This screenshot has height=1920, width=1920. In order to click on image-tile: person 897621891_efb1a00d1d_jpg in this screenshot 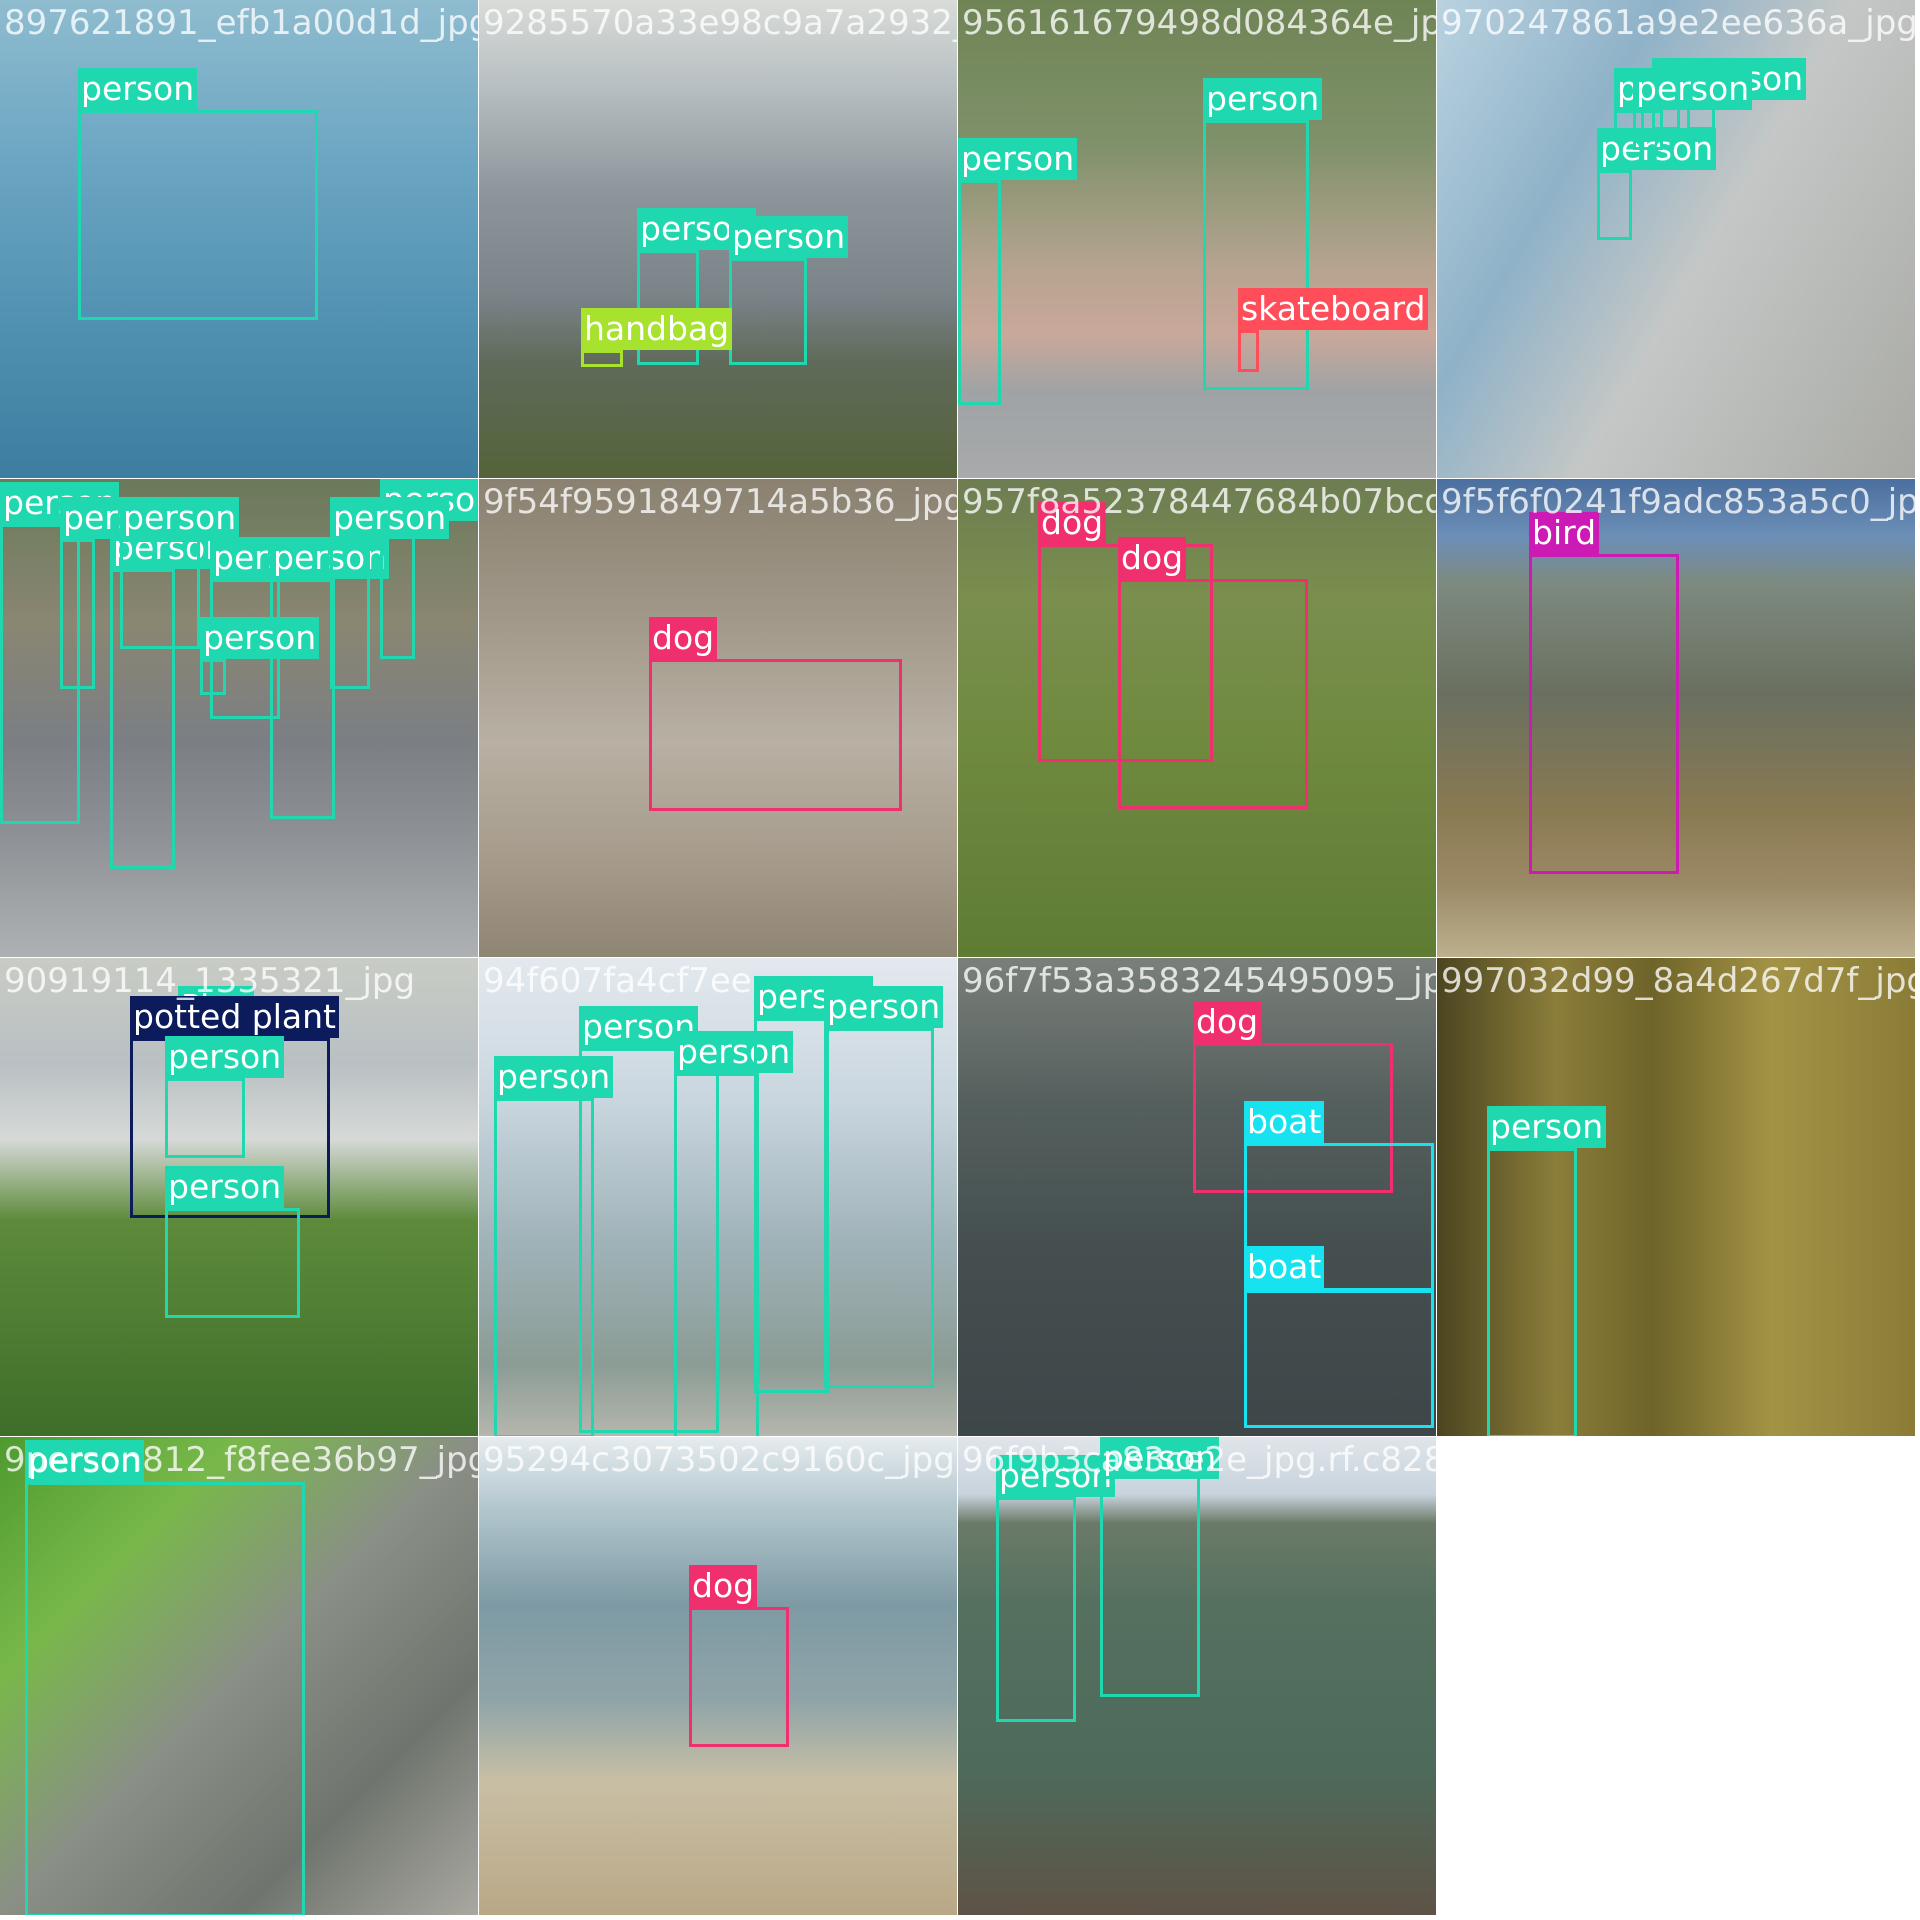, I will do `click(239, 239)`.